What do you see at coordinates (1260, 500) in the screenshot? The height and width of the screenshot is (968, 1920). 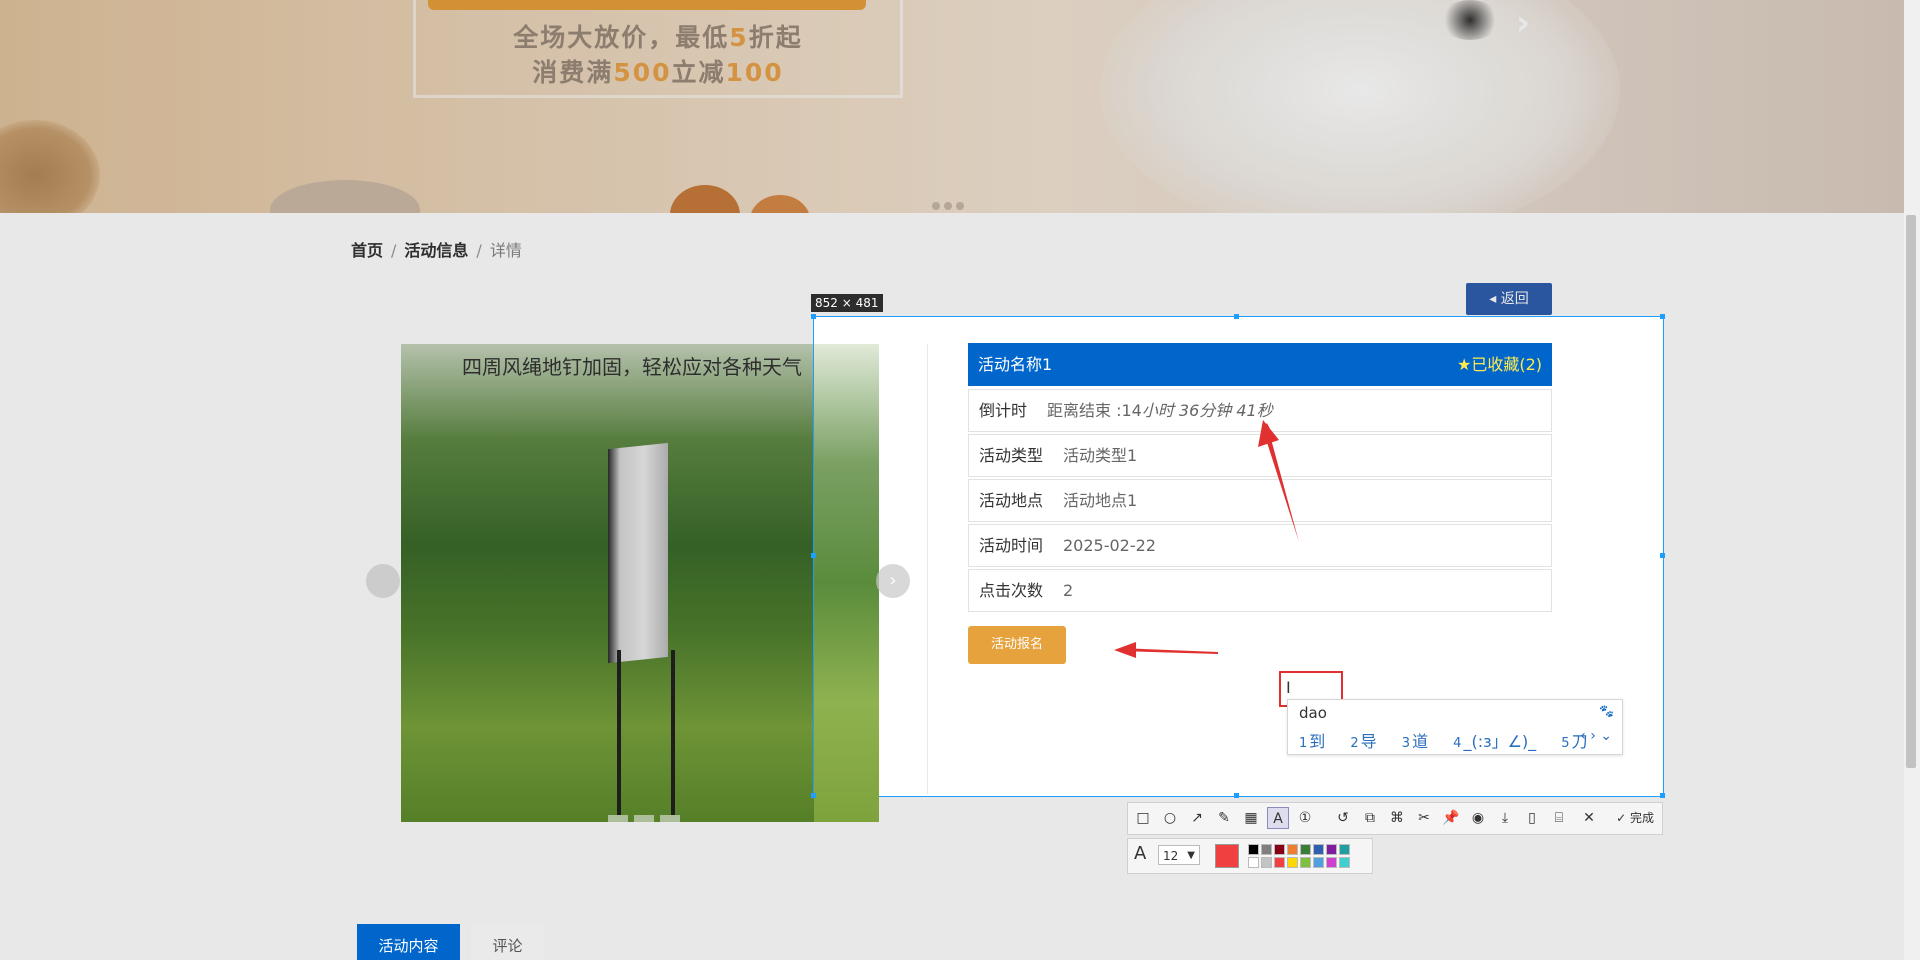 I see `activity-location-row: 活动地点 活动地点1` at bounding box center [1260, 500].